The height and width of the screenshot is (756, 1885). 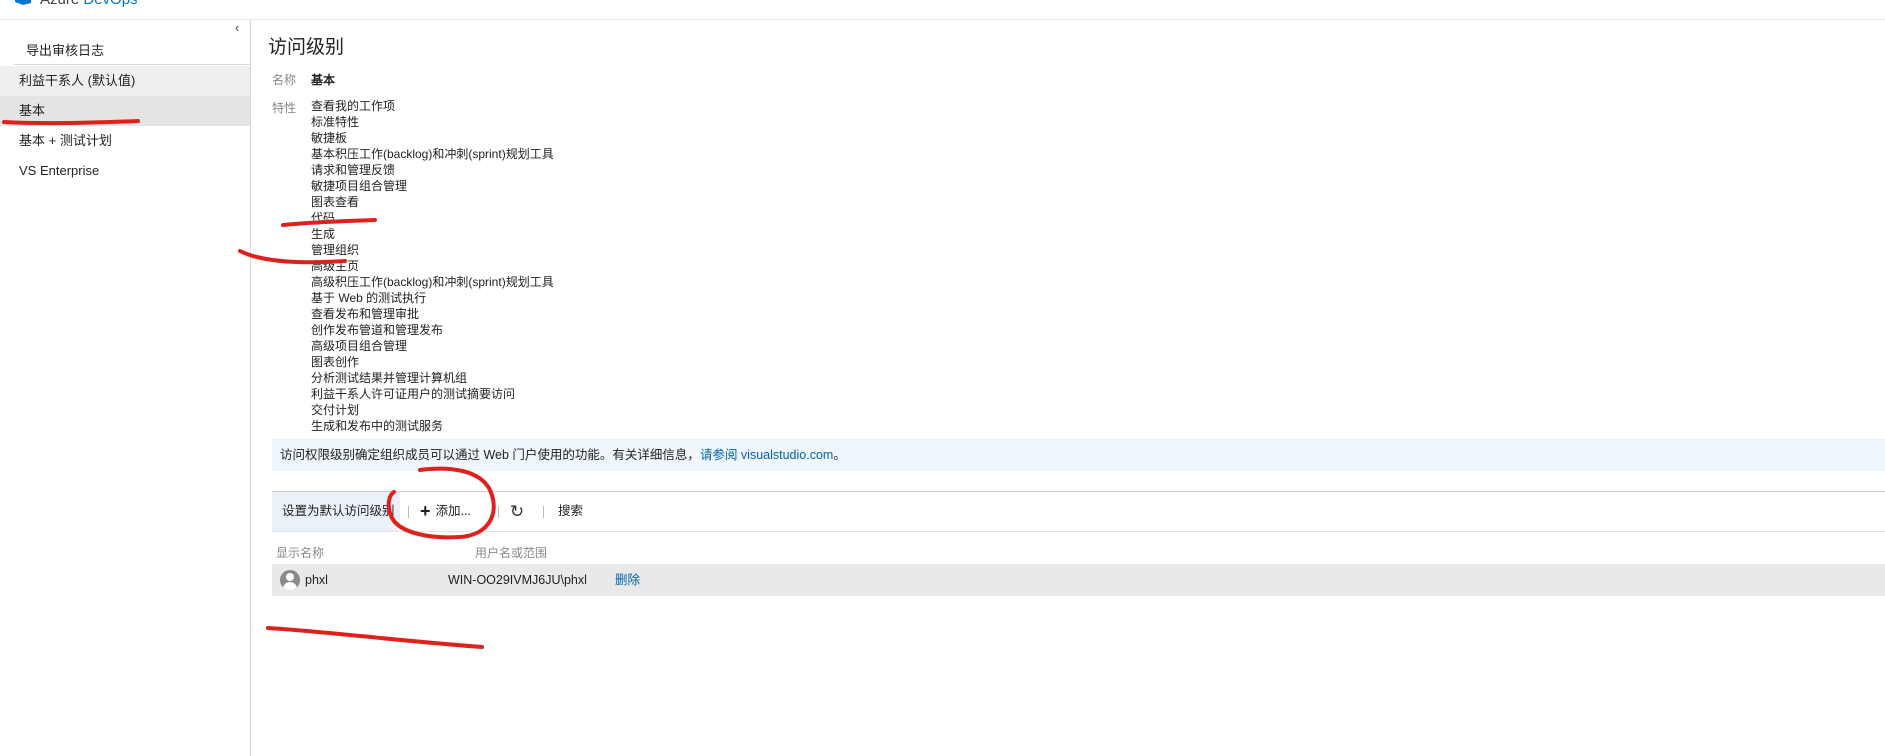 What do you see at coordinates (323, 218) in the screenshot?
I see `feature-item: 代码` at bounding box center [323, 218].